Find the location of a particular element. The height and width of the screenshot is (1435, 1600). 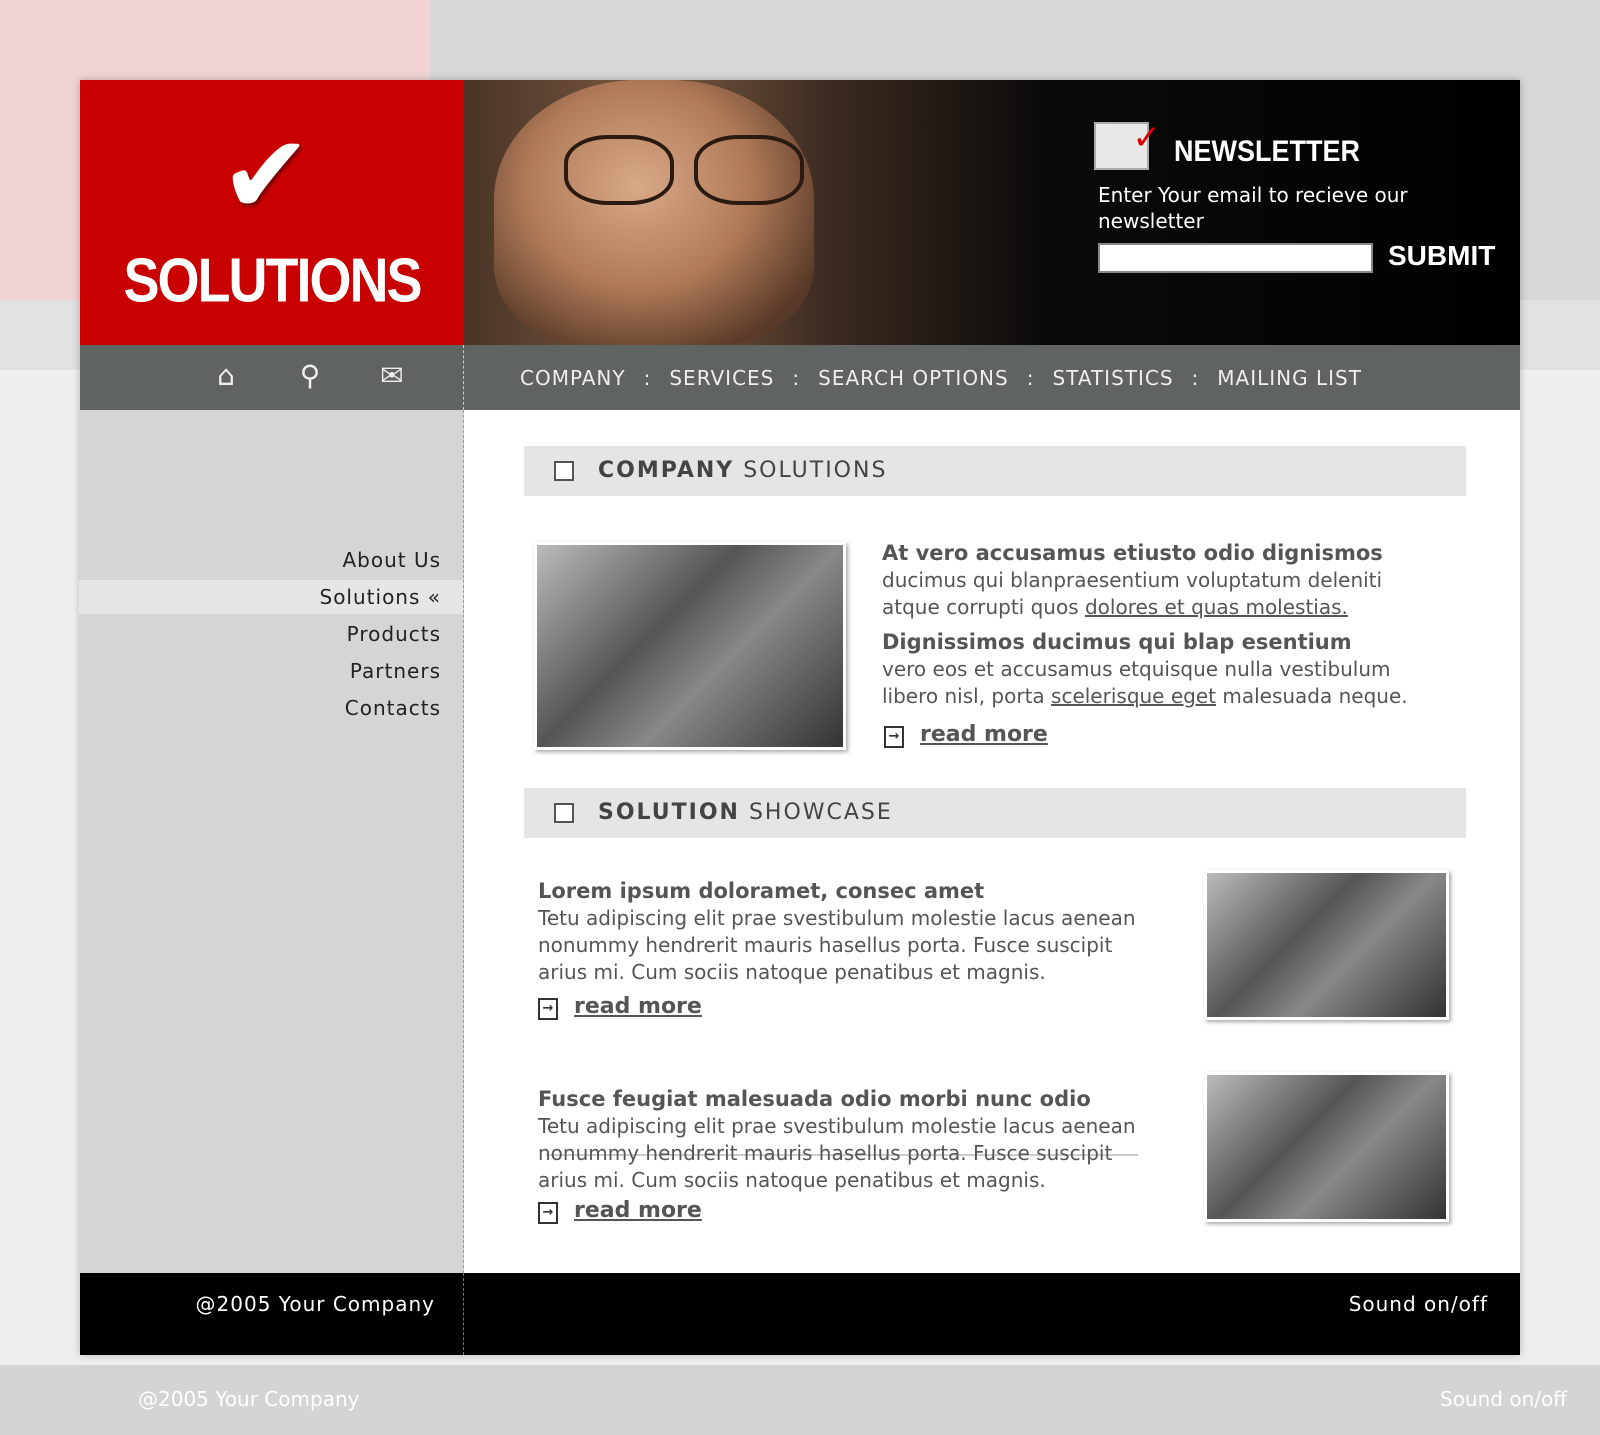

section-header-company-solutions: COMPANY SOLUTIONS is located at coordinates (995, 471).